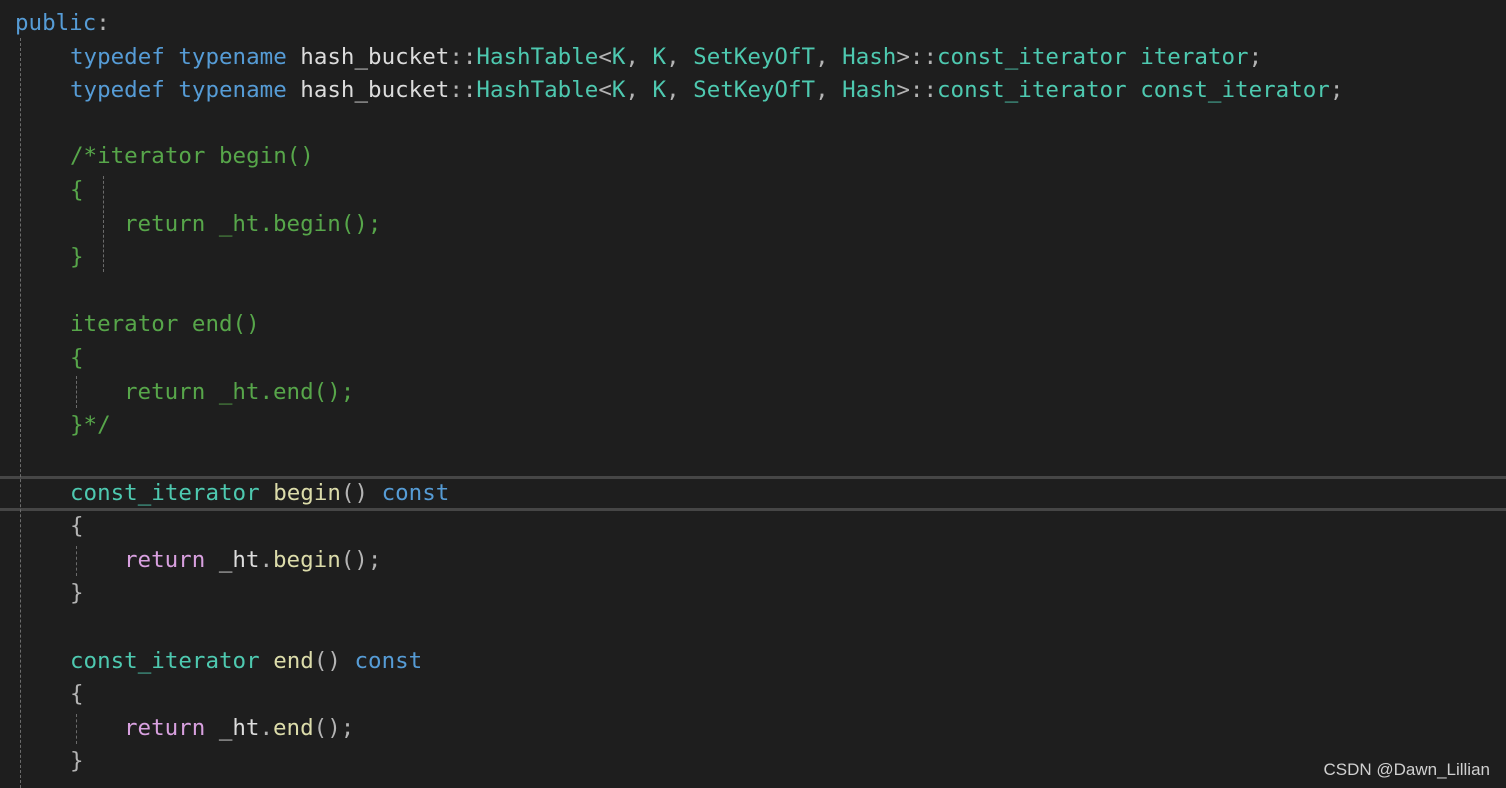  Describe the element at coordinates (117, 90) in the screenshot. I see `code-token-kw: typedef` at that location.